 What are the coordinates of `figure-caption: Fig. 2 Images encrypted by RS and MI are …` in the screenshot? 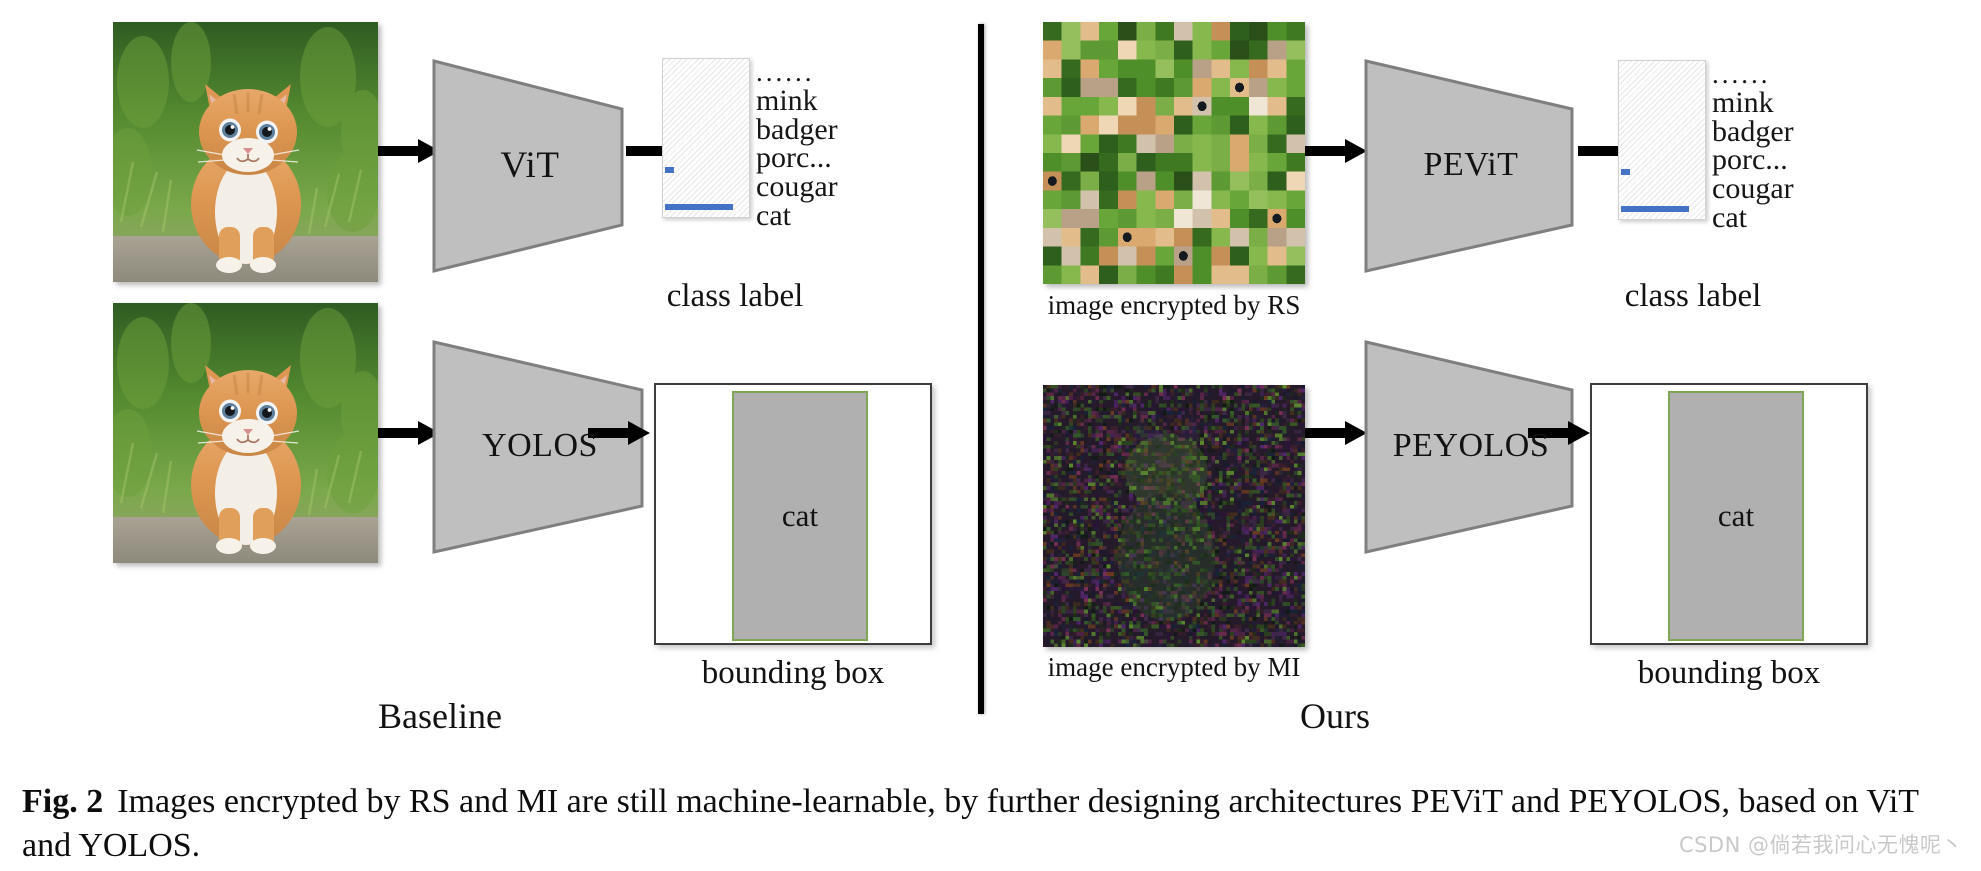 It's located at (992, 824).